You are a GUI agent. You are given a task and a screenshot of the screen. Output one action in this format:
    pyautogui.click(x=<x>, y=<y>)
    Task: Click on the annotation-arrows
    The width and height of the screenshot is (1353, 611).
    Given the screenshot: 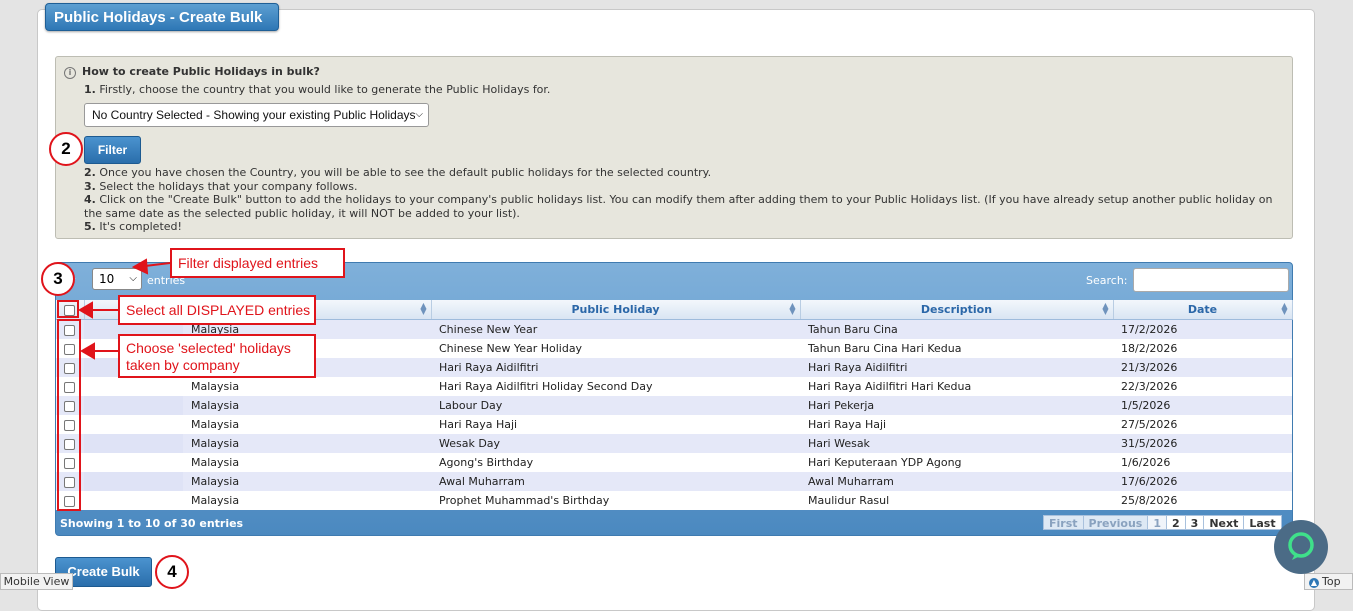 What is the action you would take?
    pyautogui.click(x=124, y=309)
    